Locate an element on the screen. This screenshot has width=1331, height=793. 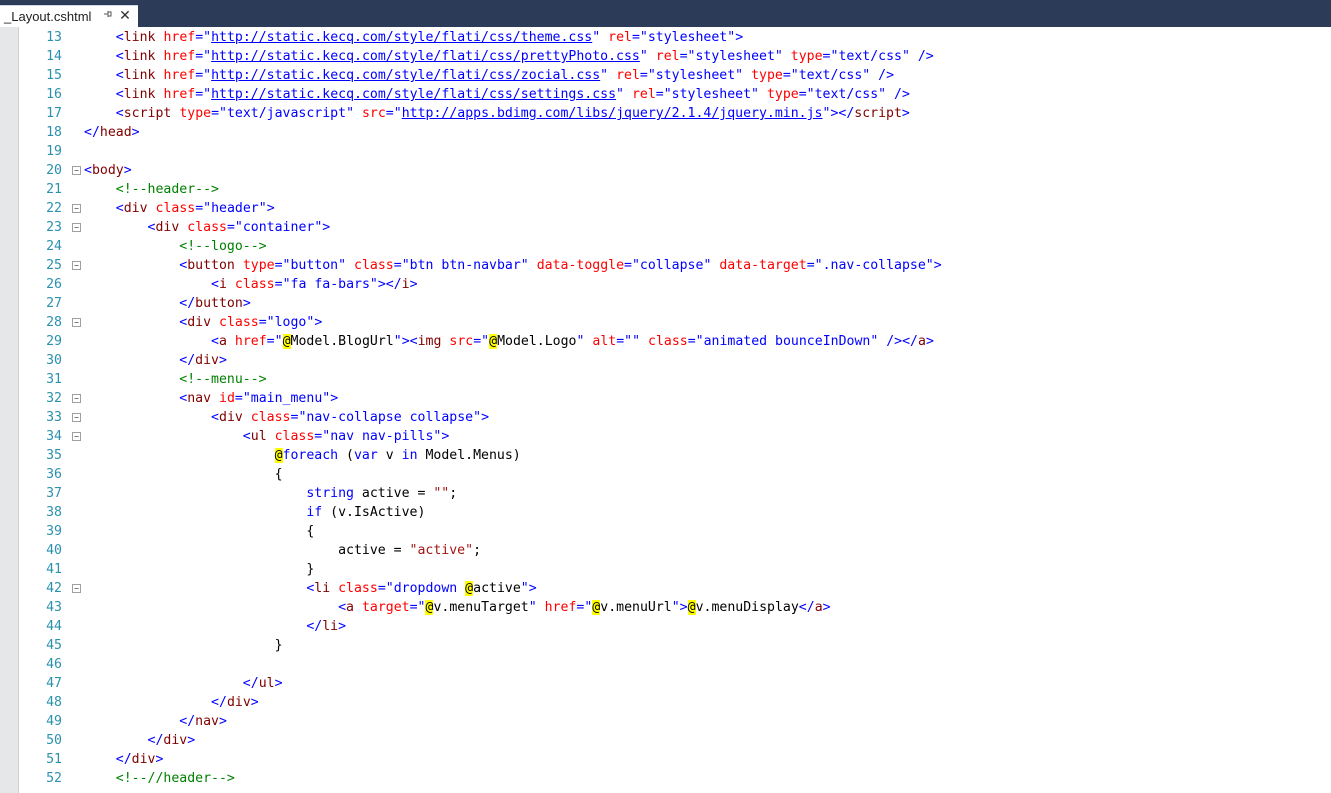
code-line: 21 <!--header--> is located at coordinates (674, 189).